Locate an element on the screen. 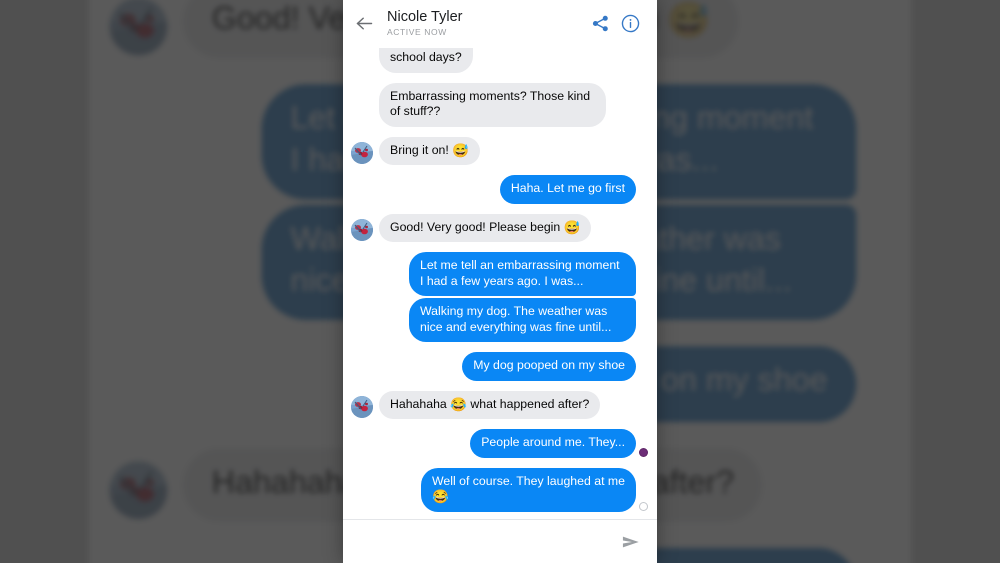  message-row: Bring it on! 😅 is located at coordinates (500, 150).